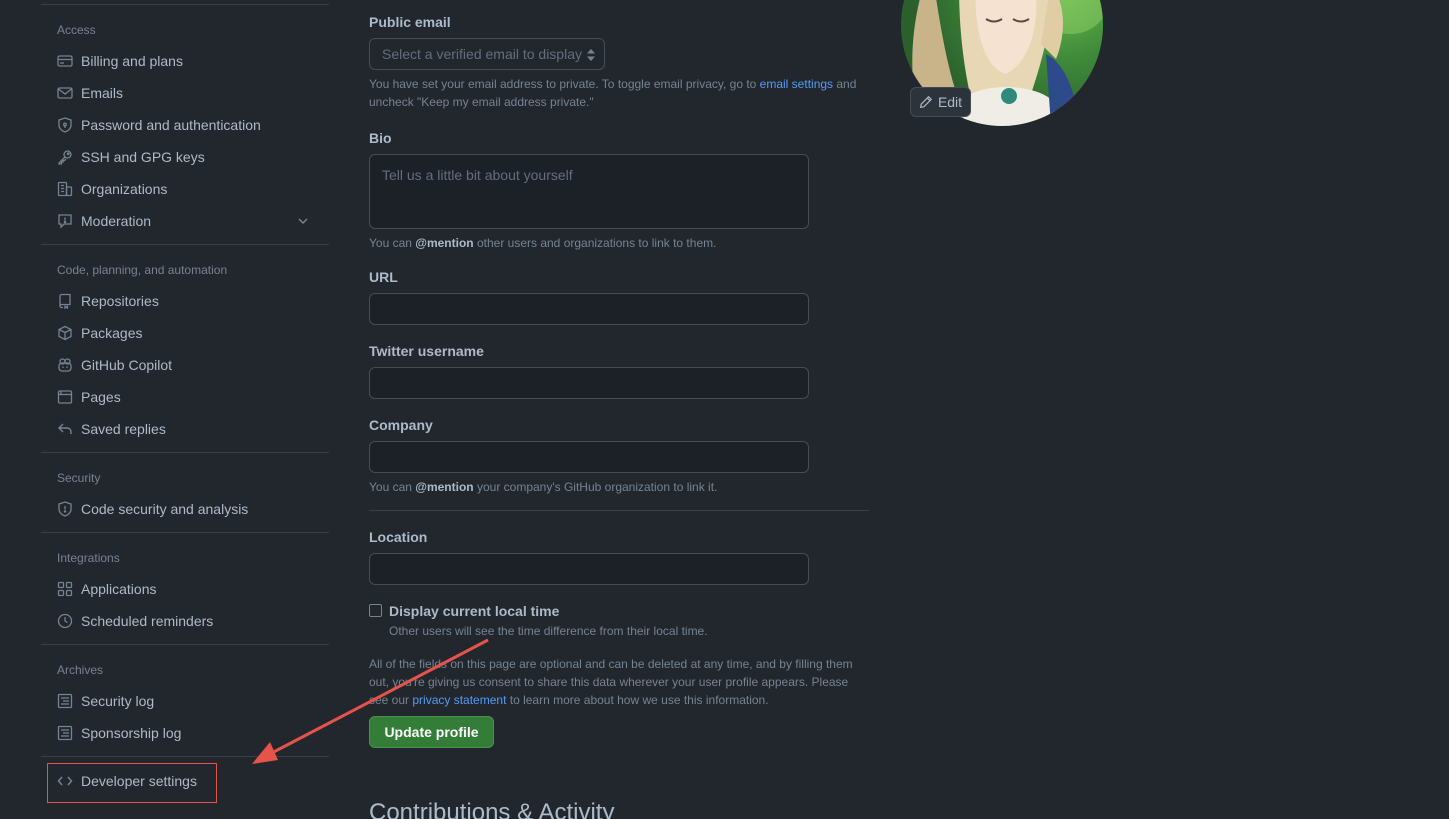 The height and width of the screenshot is (819, 1449). What do you see at coordinates (185, 589) in the screenshot?
I see `sidebar-item-applications: Applications` at bounding box center [185, 589].